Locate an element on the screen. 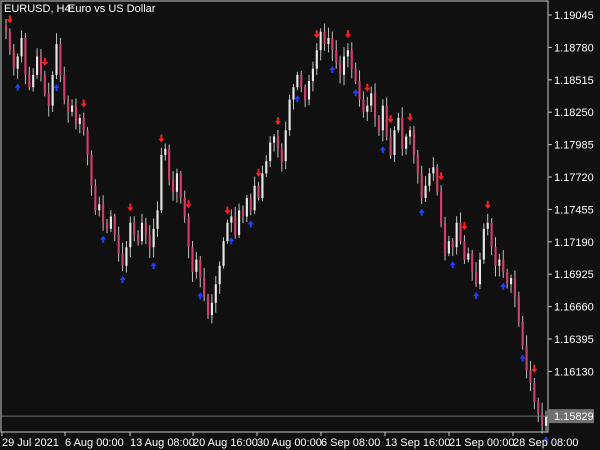  price-tick-label: 1.17455 is located at coordinates (574, 210).